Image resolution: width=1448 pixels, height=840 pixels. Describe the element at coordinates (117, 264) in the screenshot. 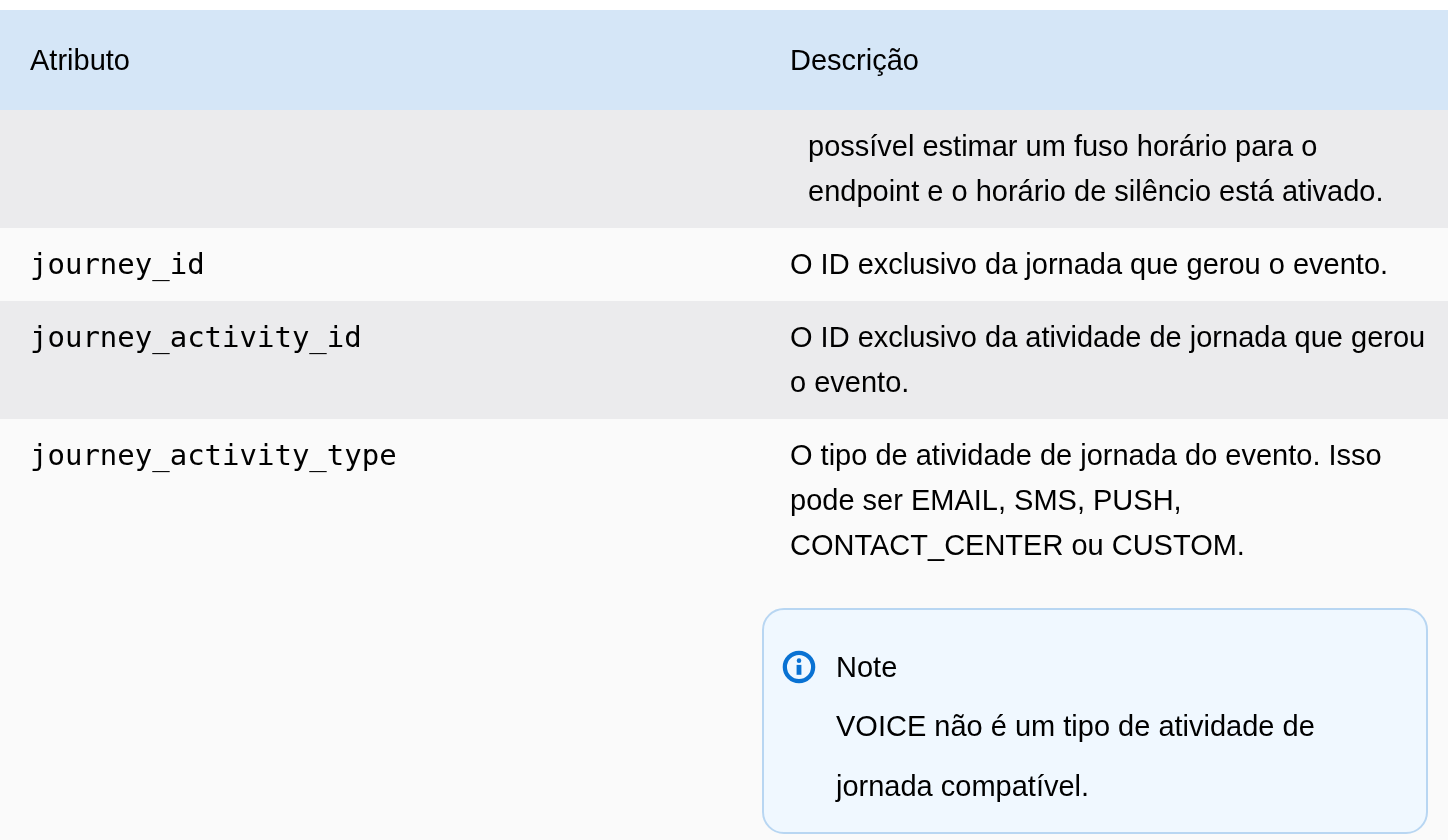

I see `attribute-name: journey_id` at that location.